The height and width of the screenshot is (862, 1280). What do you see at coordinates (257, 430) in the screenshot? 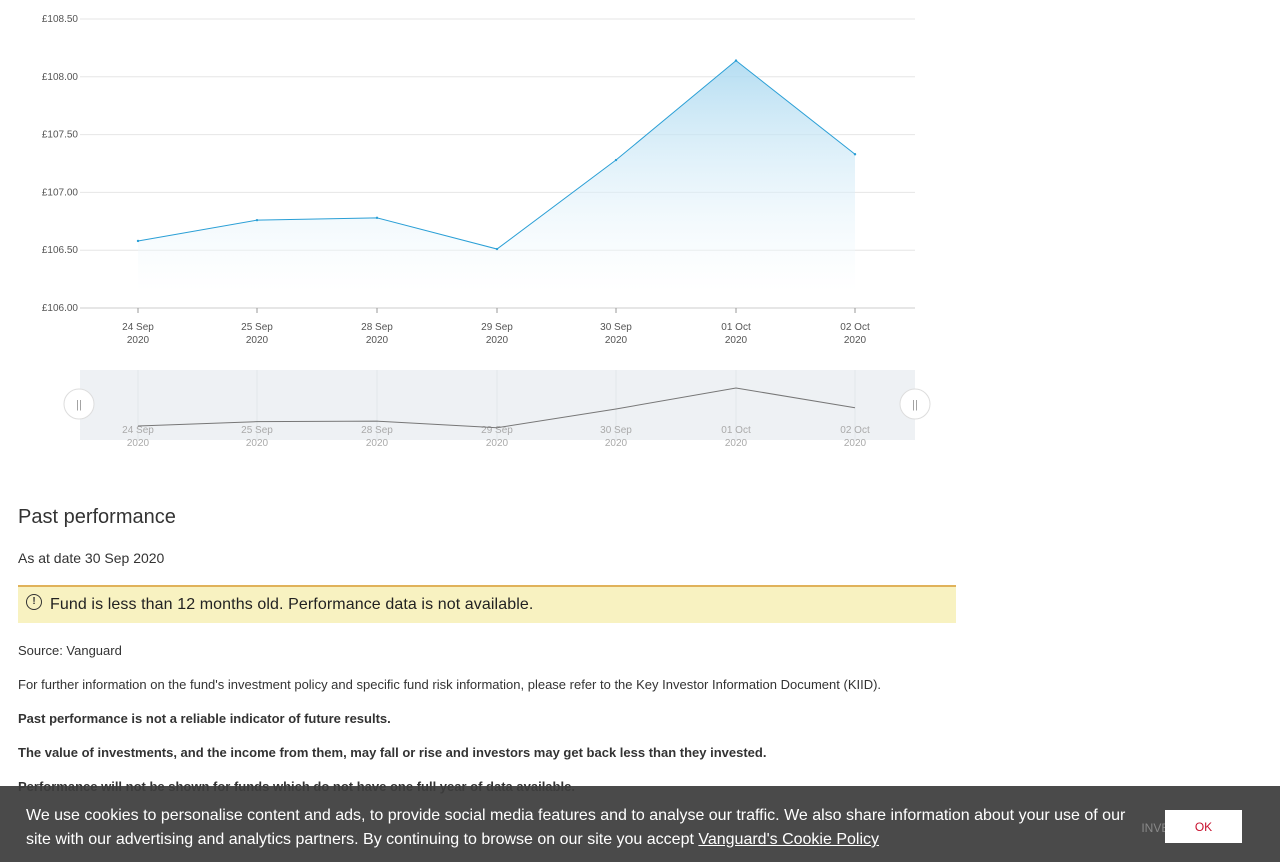
I see `navigator-x-label: 25 Sep` at bounding box center [257, 430].